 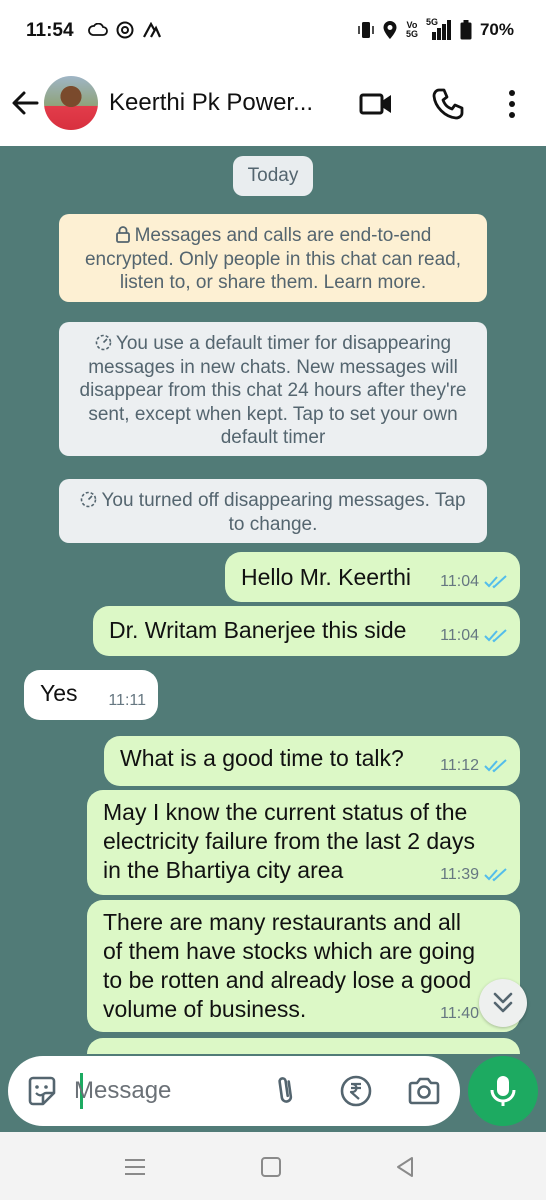 I want to click on message-text: Yes, so click(x=59, y=693).